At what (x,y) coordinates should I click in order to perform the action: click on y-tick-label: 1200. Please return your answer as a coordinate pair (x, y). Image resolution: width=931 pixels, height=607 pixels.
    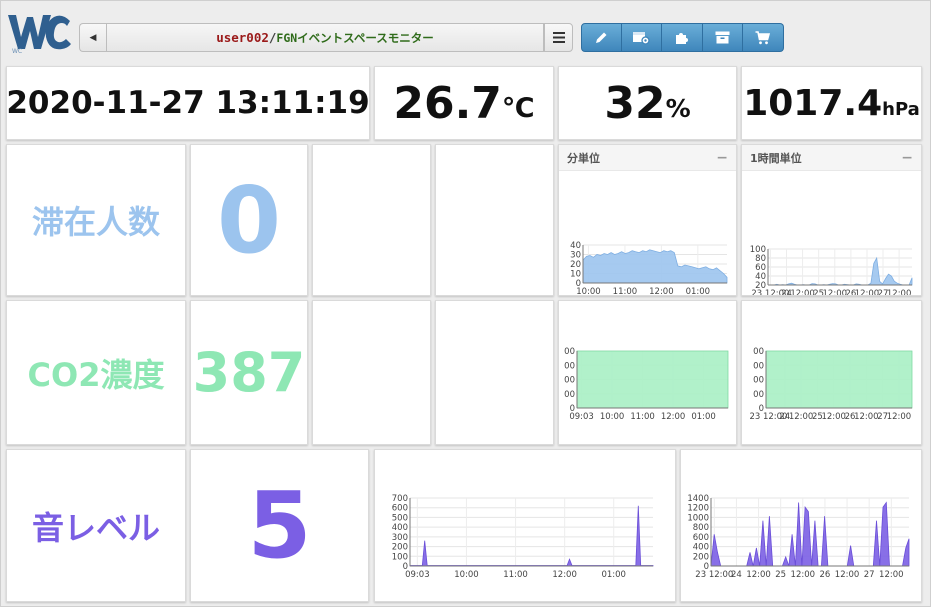
    Looking at the image, I should click on (698, 509).